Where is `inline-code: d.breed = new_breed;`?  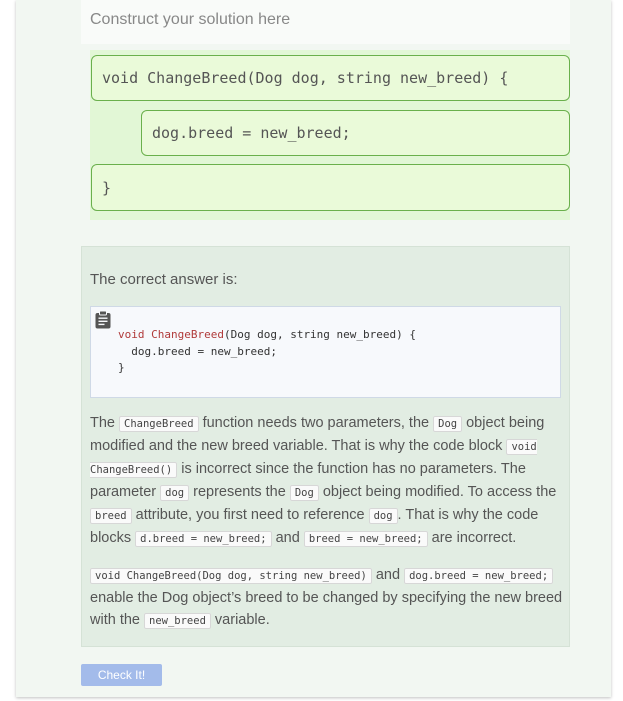
inline-code: d.breed = new_breed; is located at coordinates (203, 539).